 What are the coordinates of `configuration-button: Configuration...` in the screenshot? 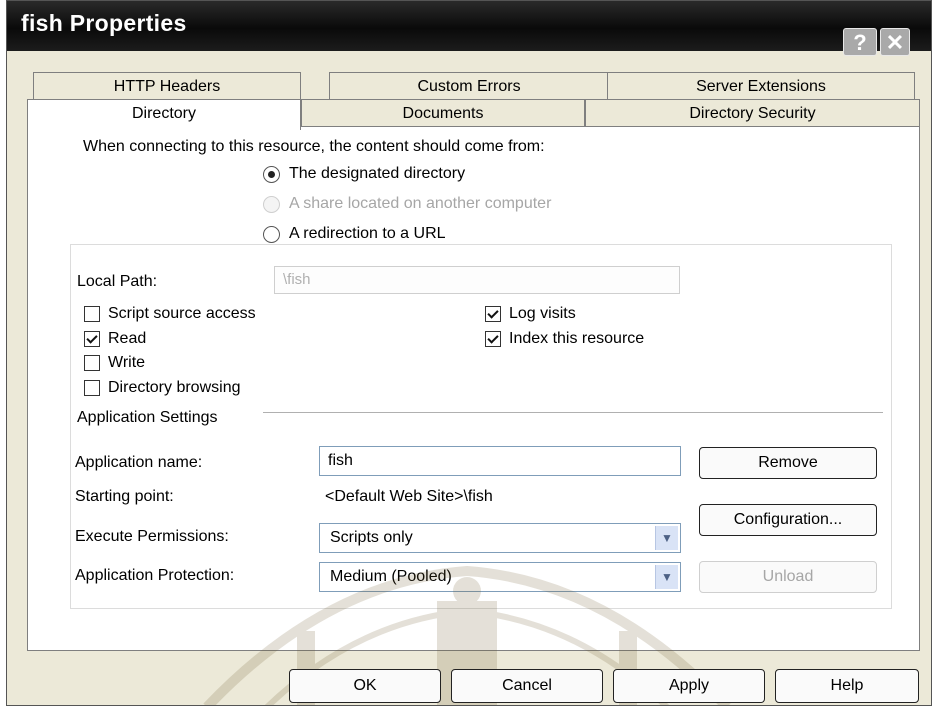 It's located at (788, 520).